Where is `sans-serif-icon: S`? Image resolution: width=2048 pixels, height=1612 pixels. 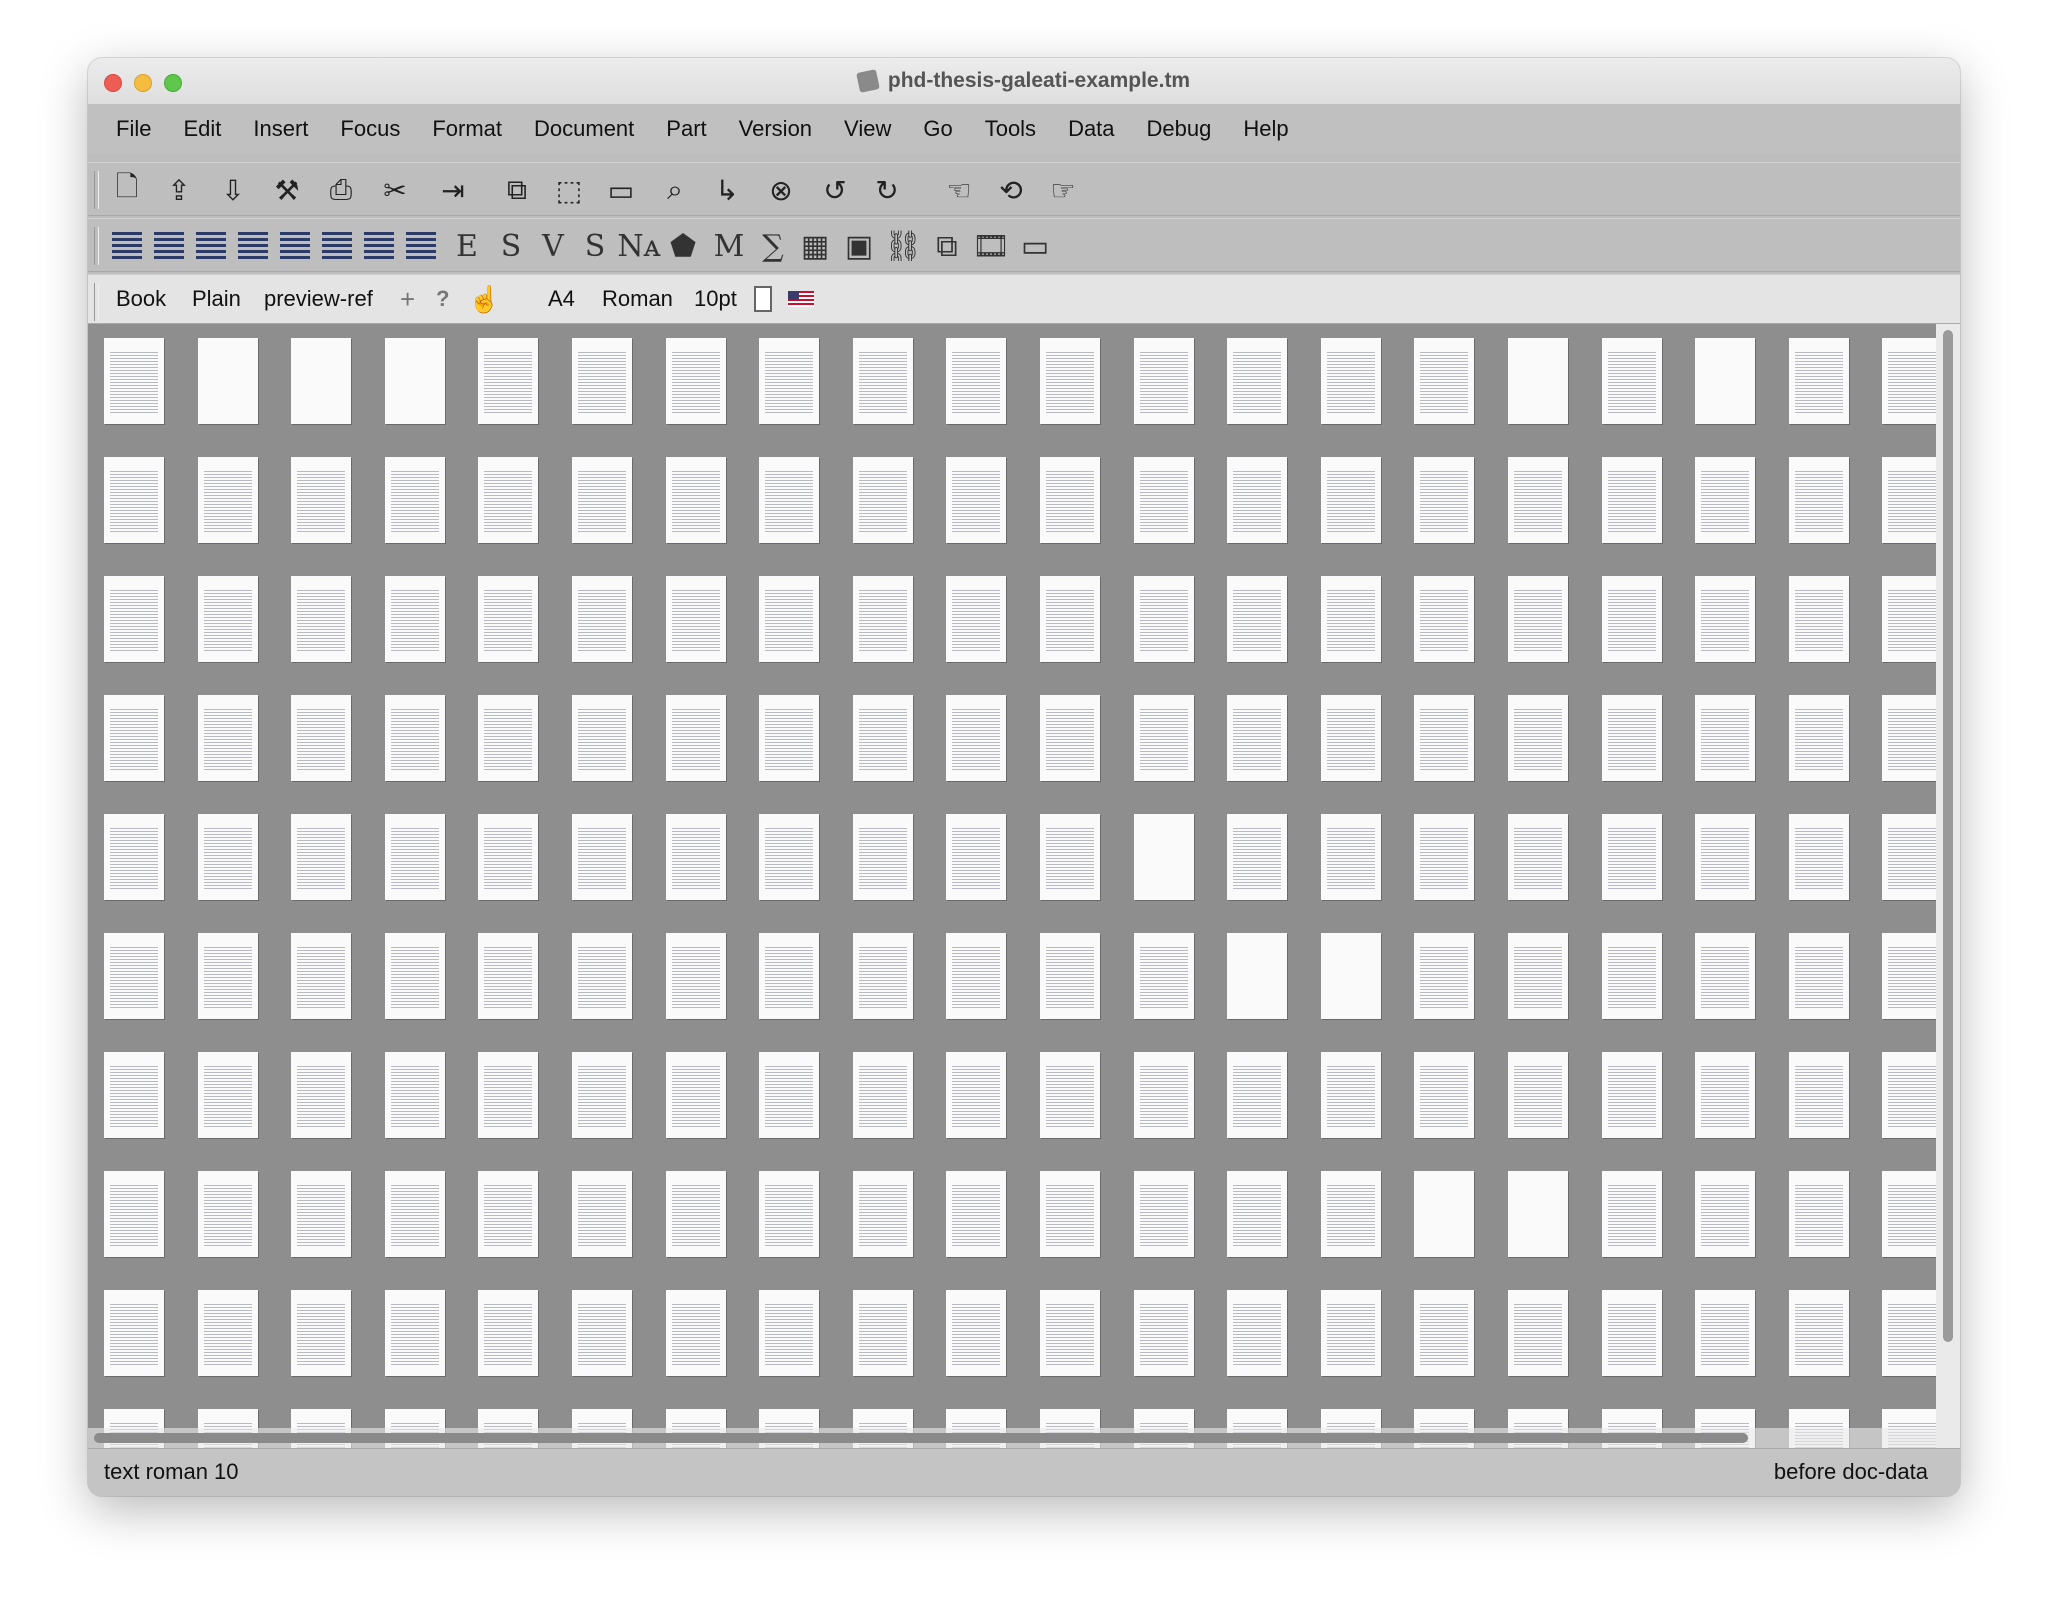 sans-serif-icon: S is located at coordinates (595, 246).